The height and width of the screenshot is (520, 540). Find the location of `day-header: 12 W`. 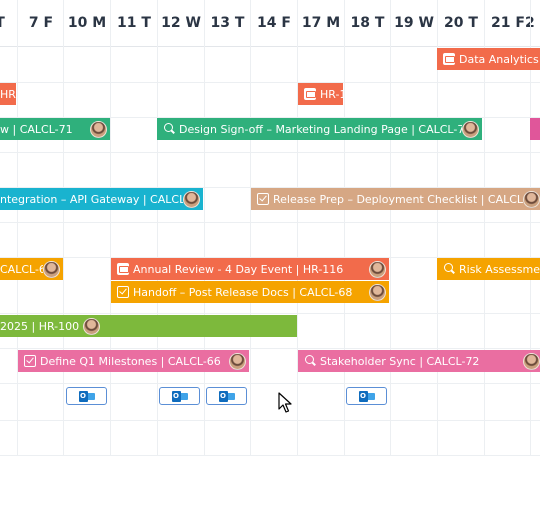

day-header: 12 W is located at coordinates (181, 23).